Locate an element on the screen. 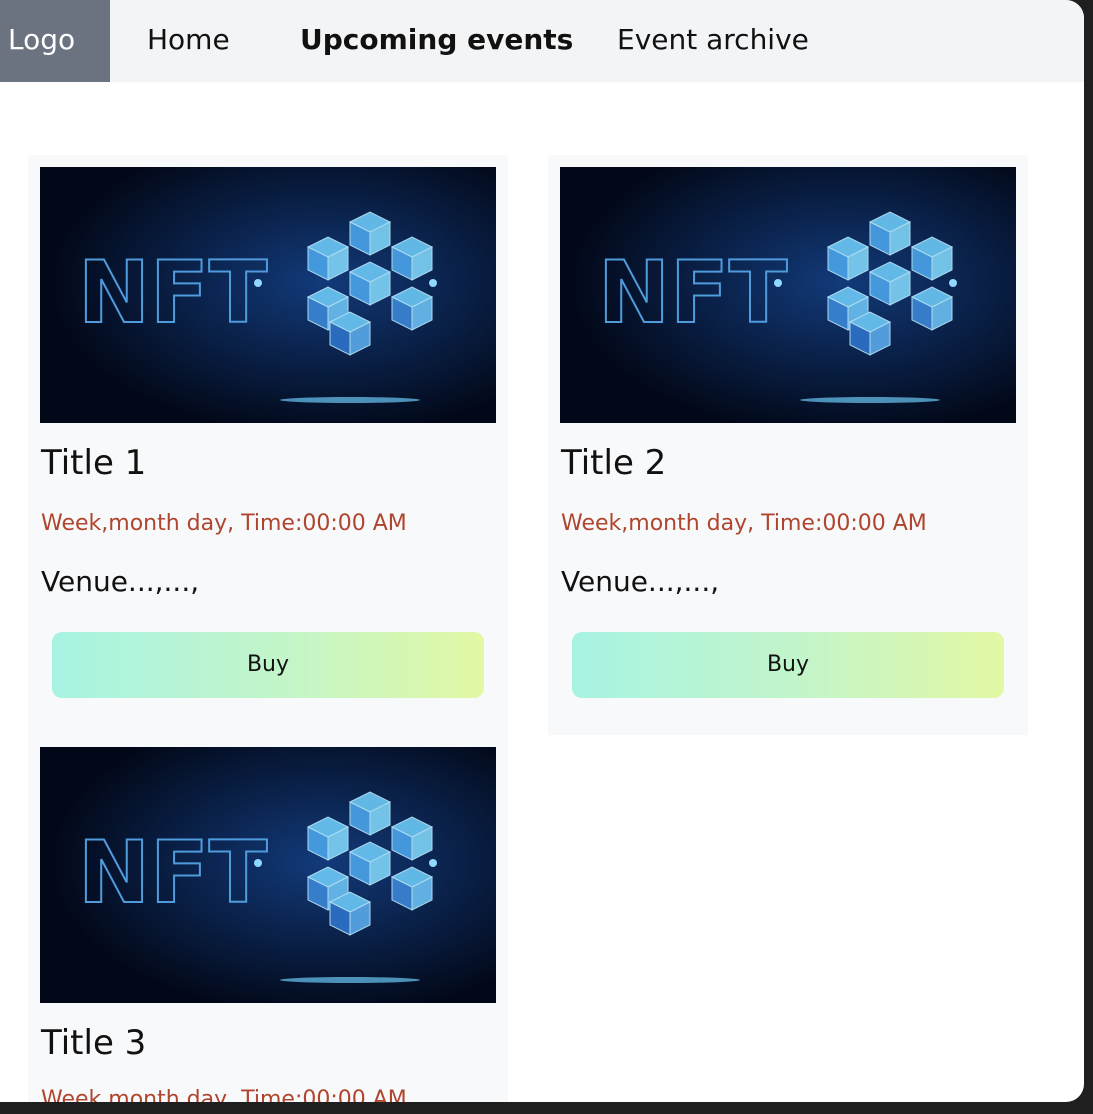 Image resolution: width=1093 pixels, height=1114 pixels. event-title: Title 1 is located at coordinates (94, 463).